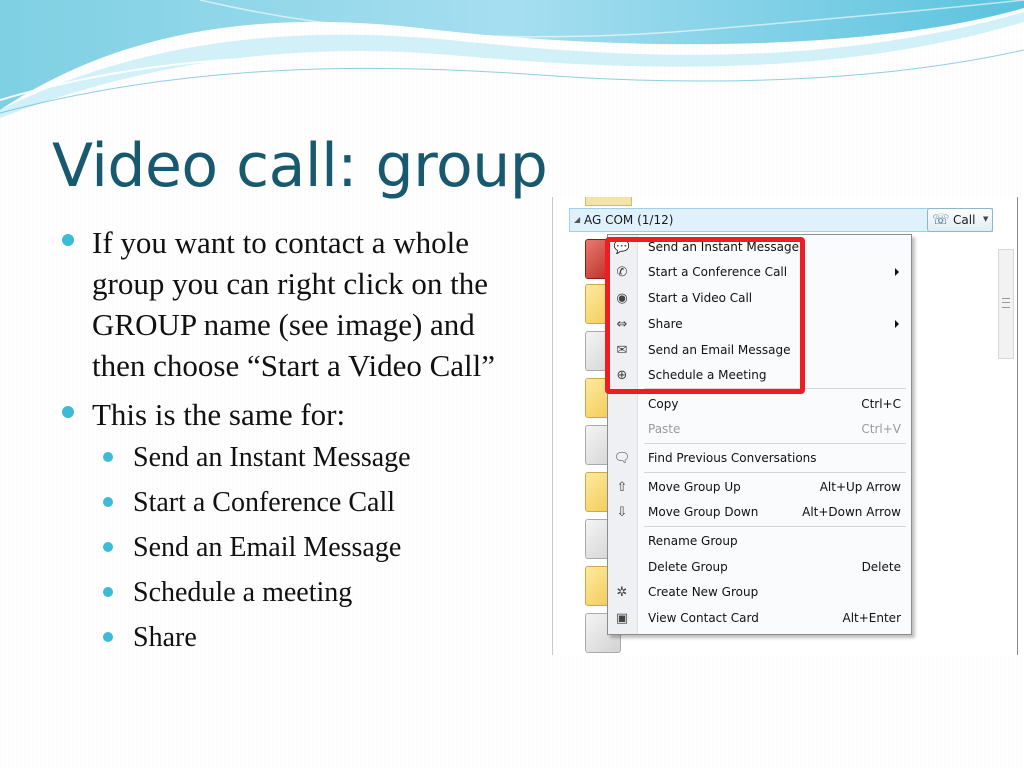 The image size is (1024, 768). Describe the element at coordinates (851, 512) in the screenshot. I see `menu-item-shortcut: Alt+Down Arrow` at that location.